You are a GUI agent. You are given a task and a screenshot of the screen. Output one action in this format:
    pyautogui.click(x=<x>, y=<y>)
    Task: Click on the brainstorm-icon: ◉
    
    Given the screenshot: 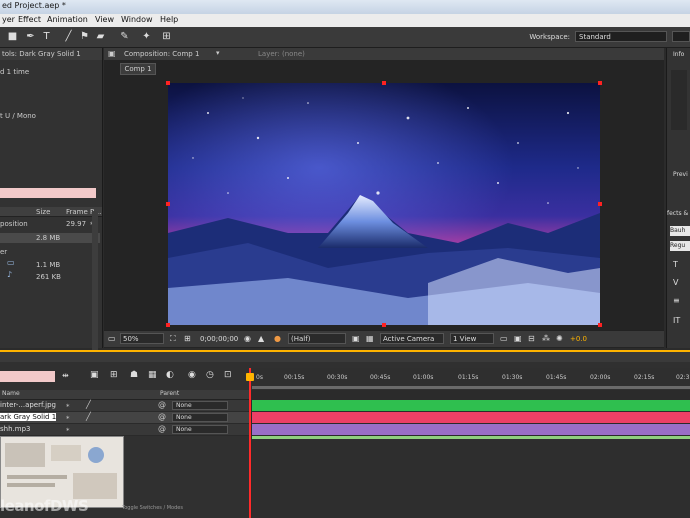 What is the action you would take?
    pyautogui.click(x=192, y=375)
    